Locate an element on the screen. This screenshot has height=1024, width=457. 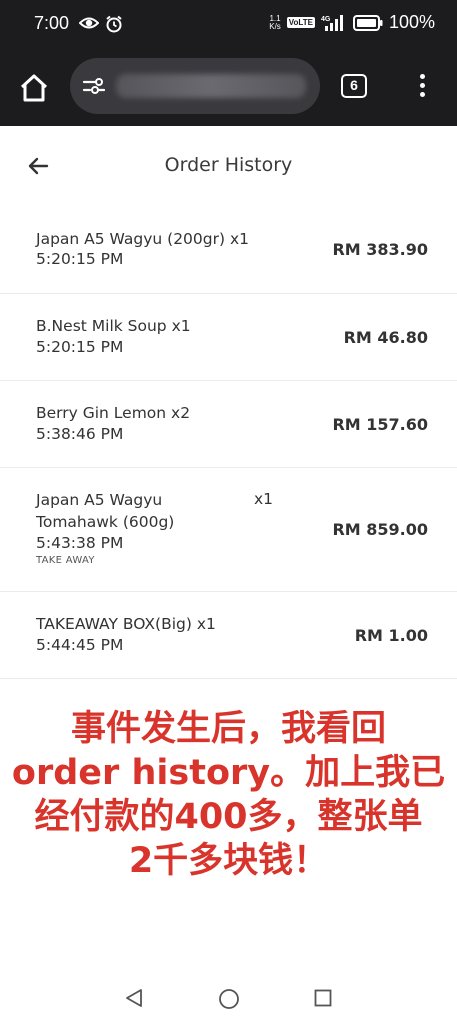
nav-home-icon is located at coordinates (229, 999).